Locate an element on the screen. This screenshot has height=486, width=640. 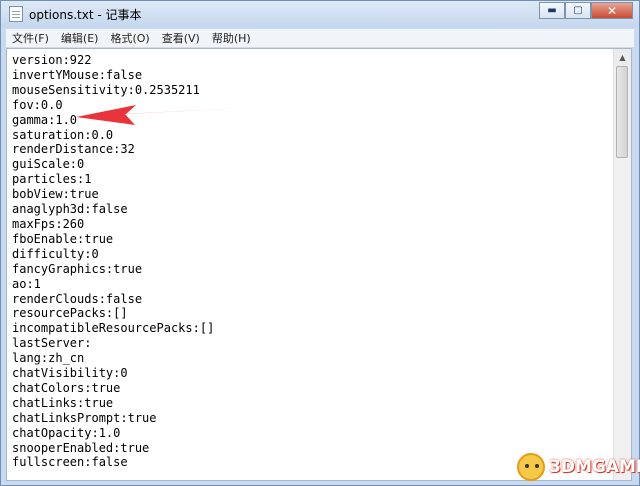
text-line: chatLinks:true is located at coordinates (63, 402).